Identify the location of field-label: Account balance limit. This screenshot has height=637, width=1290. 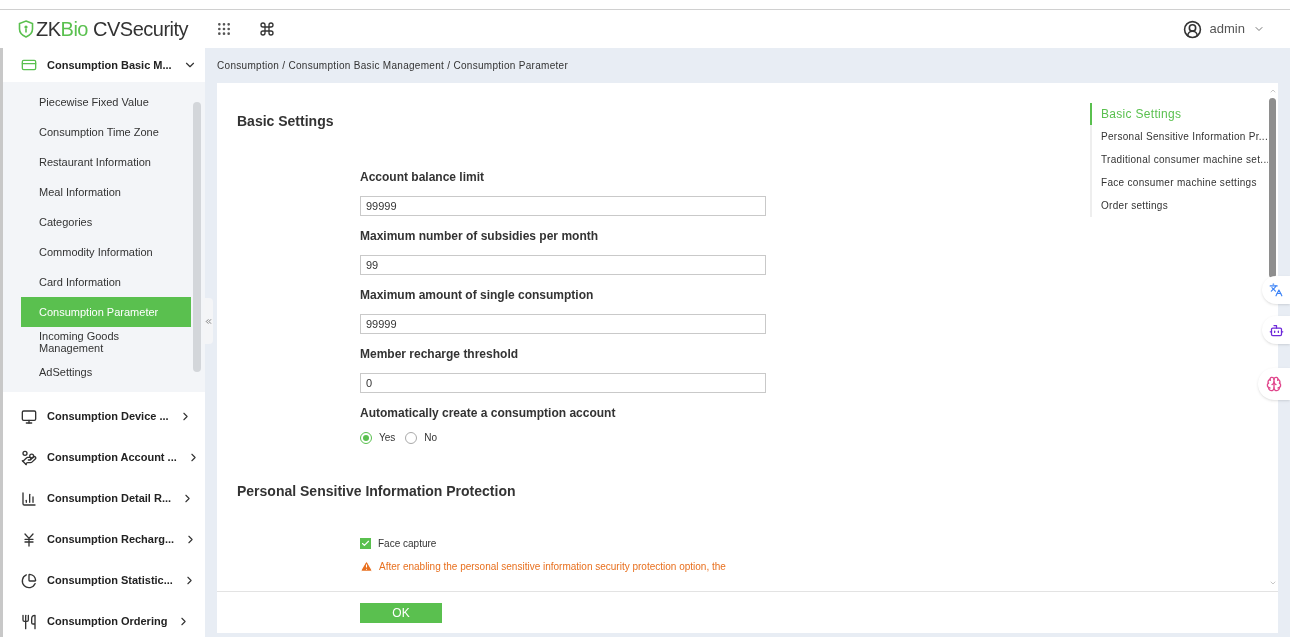
(423, 177).